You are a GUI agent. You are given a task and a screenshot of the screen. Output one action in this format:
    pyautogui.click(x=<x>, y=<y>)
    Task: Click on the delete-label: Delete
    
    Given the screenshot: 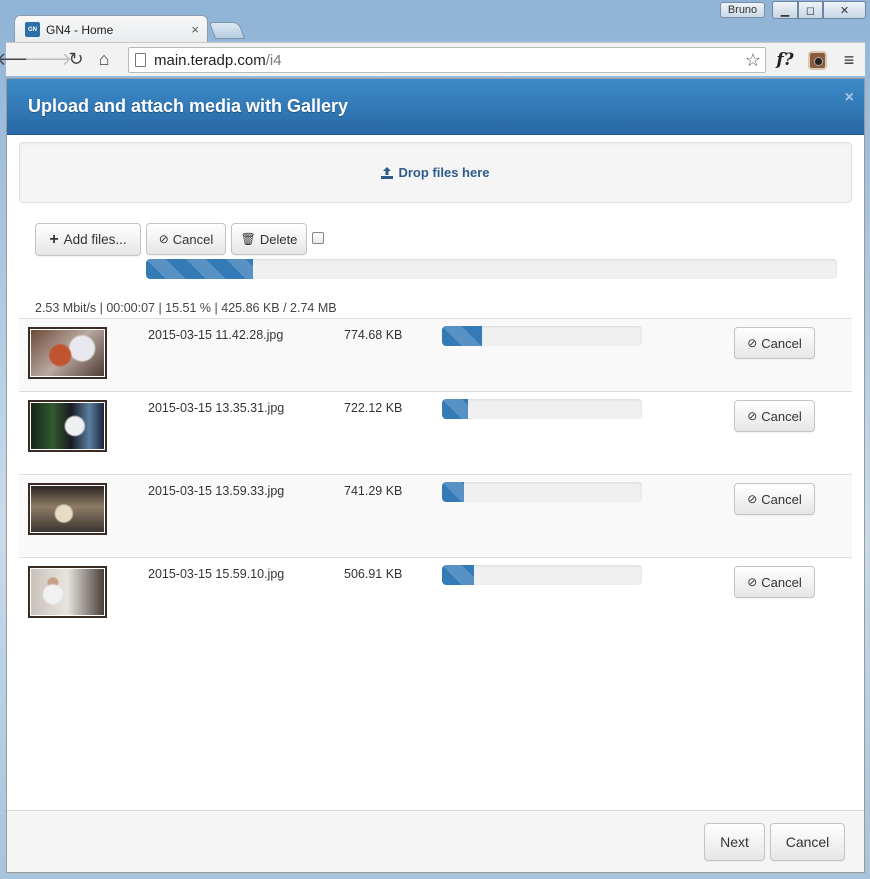 What is the action you would take?
    pyautogui.click(x=278, y=239)
    